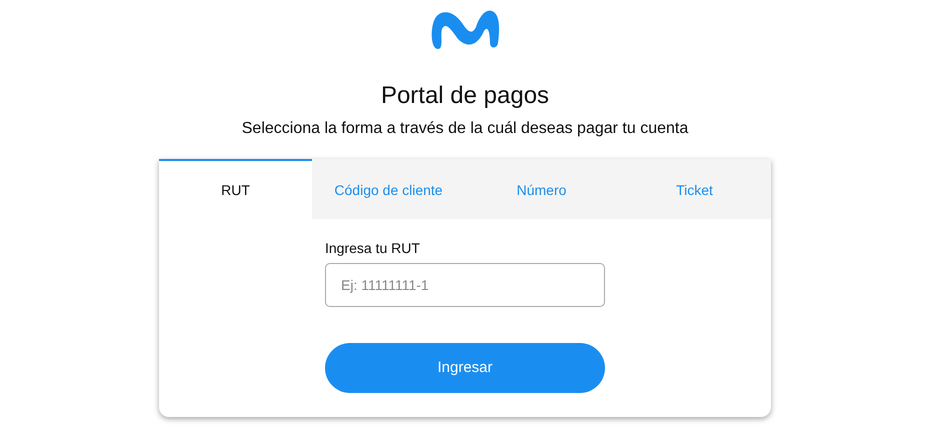 This screenshot has width=930, height=436. I want to click on tab: Código de cliente, so click(388, 189).